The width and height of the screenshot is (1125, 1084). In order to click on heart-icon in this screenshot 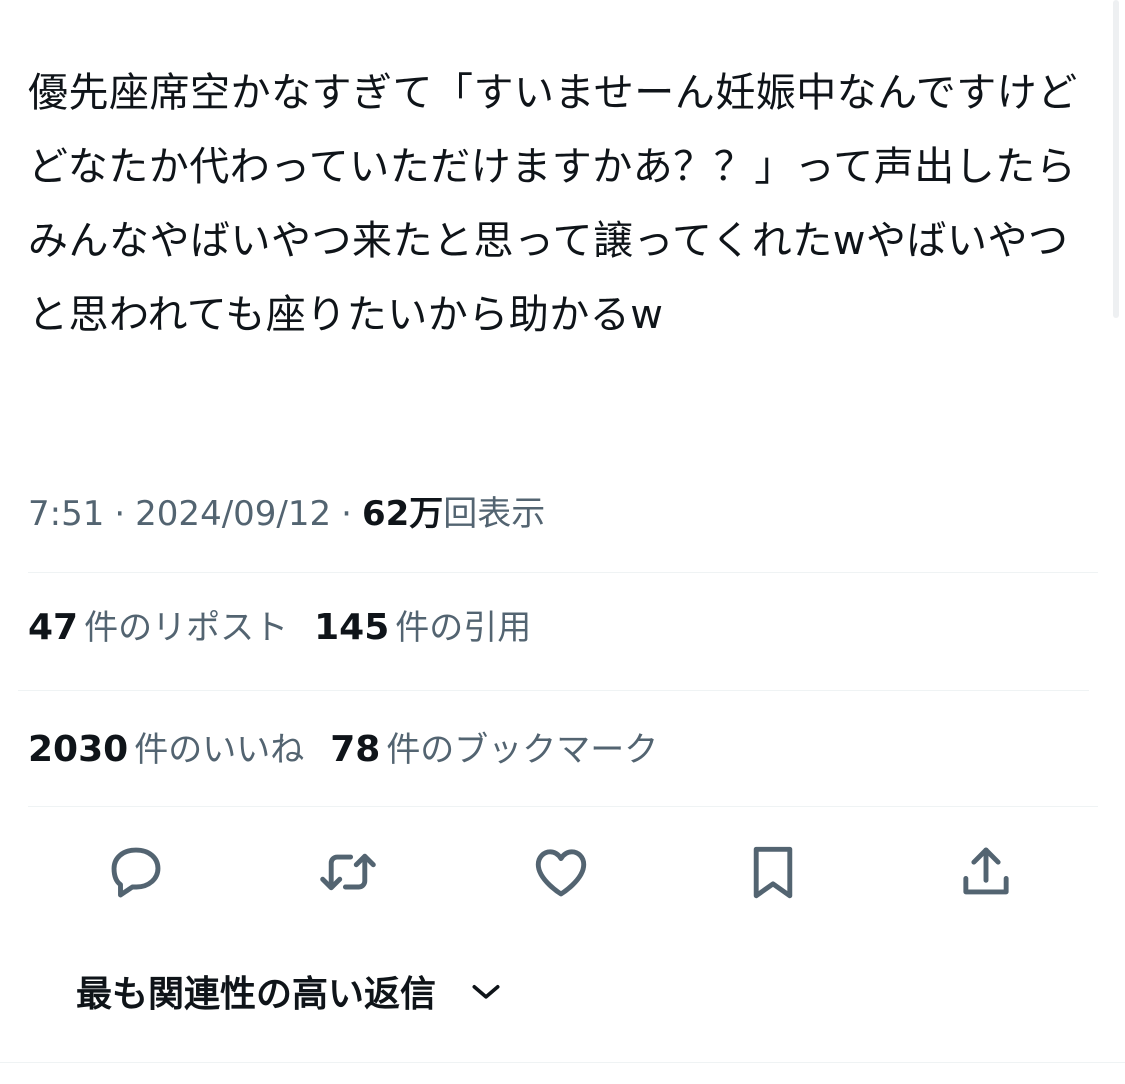, I will do `click(561, 873)`.